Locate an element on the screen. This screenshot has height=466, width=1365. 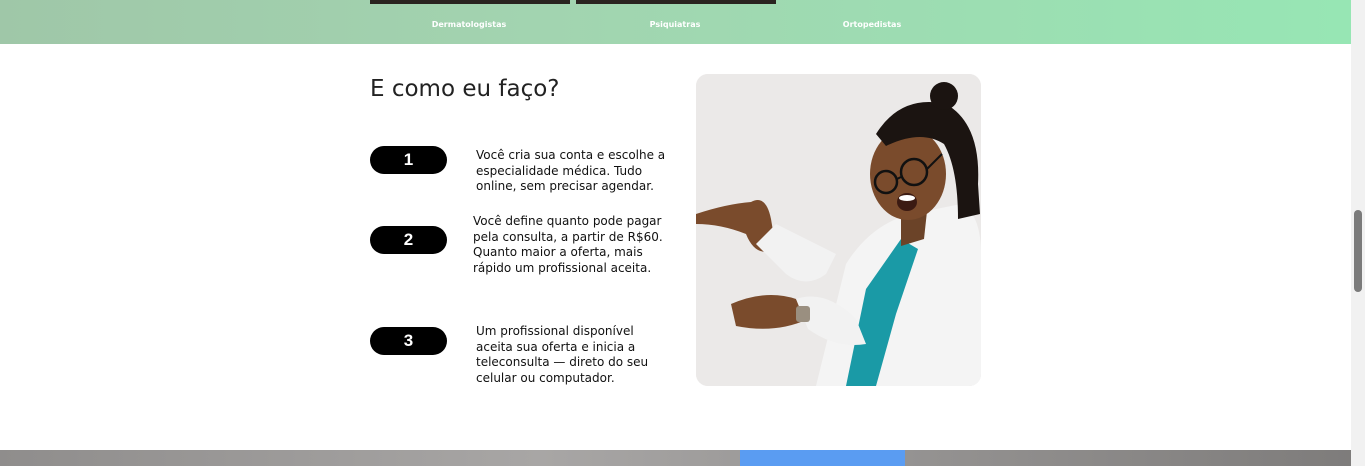
category-ortopedistas: Ortopedistas is located at coordinates (872, 24).